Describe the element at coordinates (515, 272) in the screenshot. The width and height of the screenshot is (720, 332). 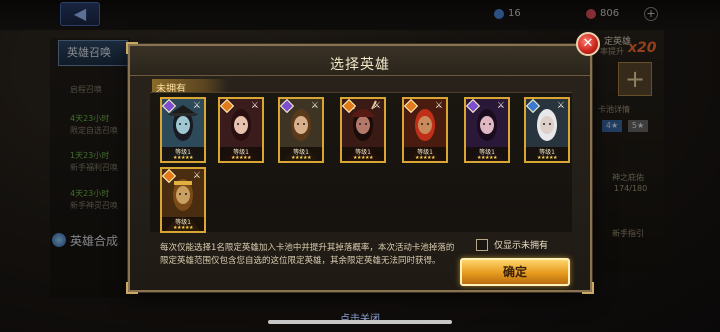
I see `confirm-button: 确定` at that location.